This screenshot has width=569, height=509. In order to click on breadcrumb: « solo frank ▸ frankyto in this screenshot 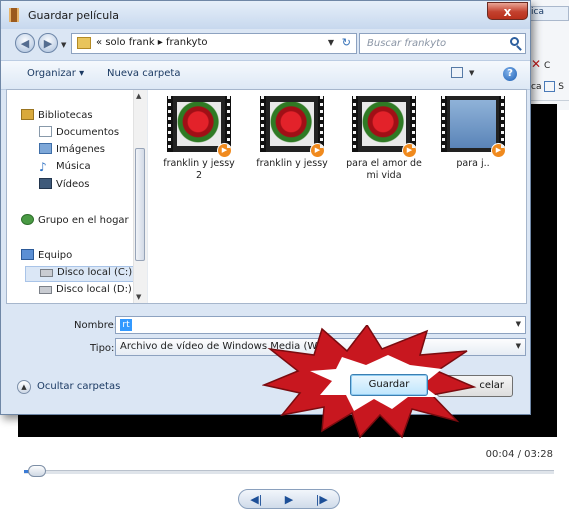, I will do `click(152, 42)`.